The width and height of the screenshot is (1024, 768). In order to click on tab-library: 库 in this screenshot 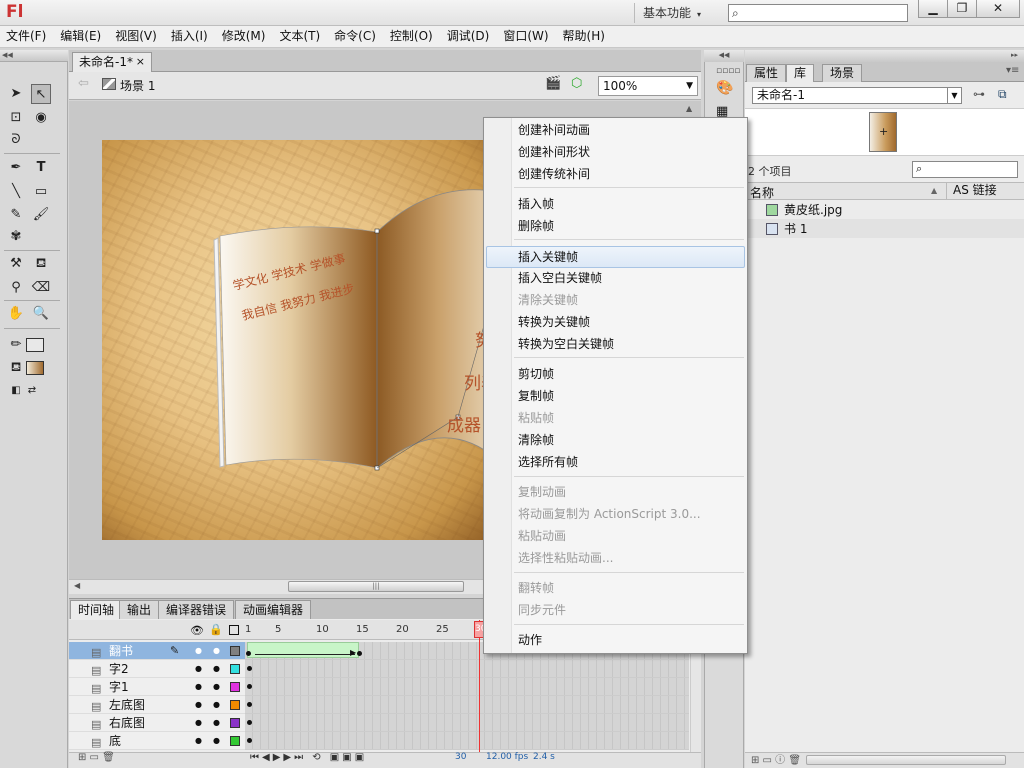, I will do `click(800, 73)`.